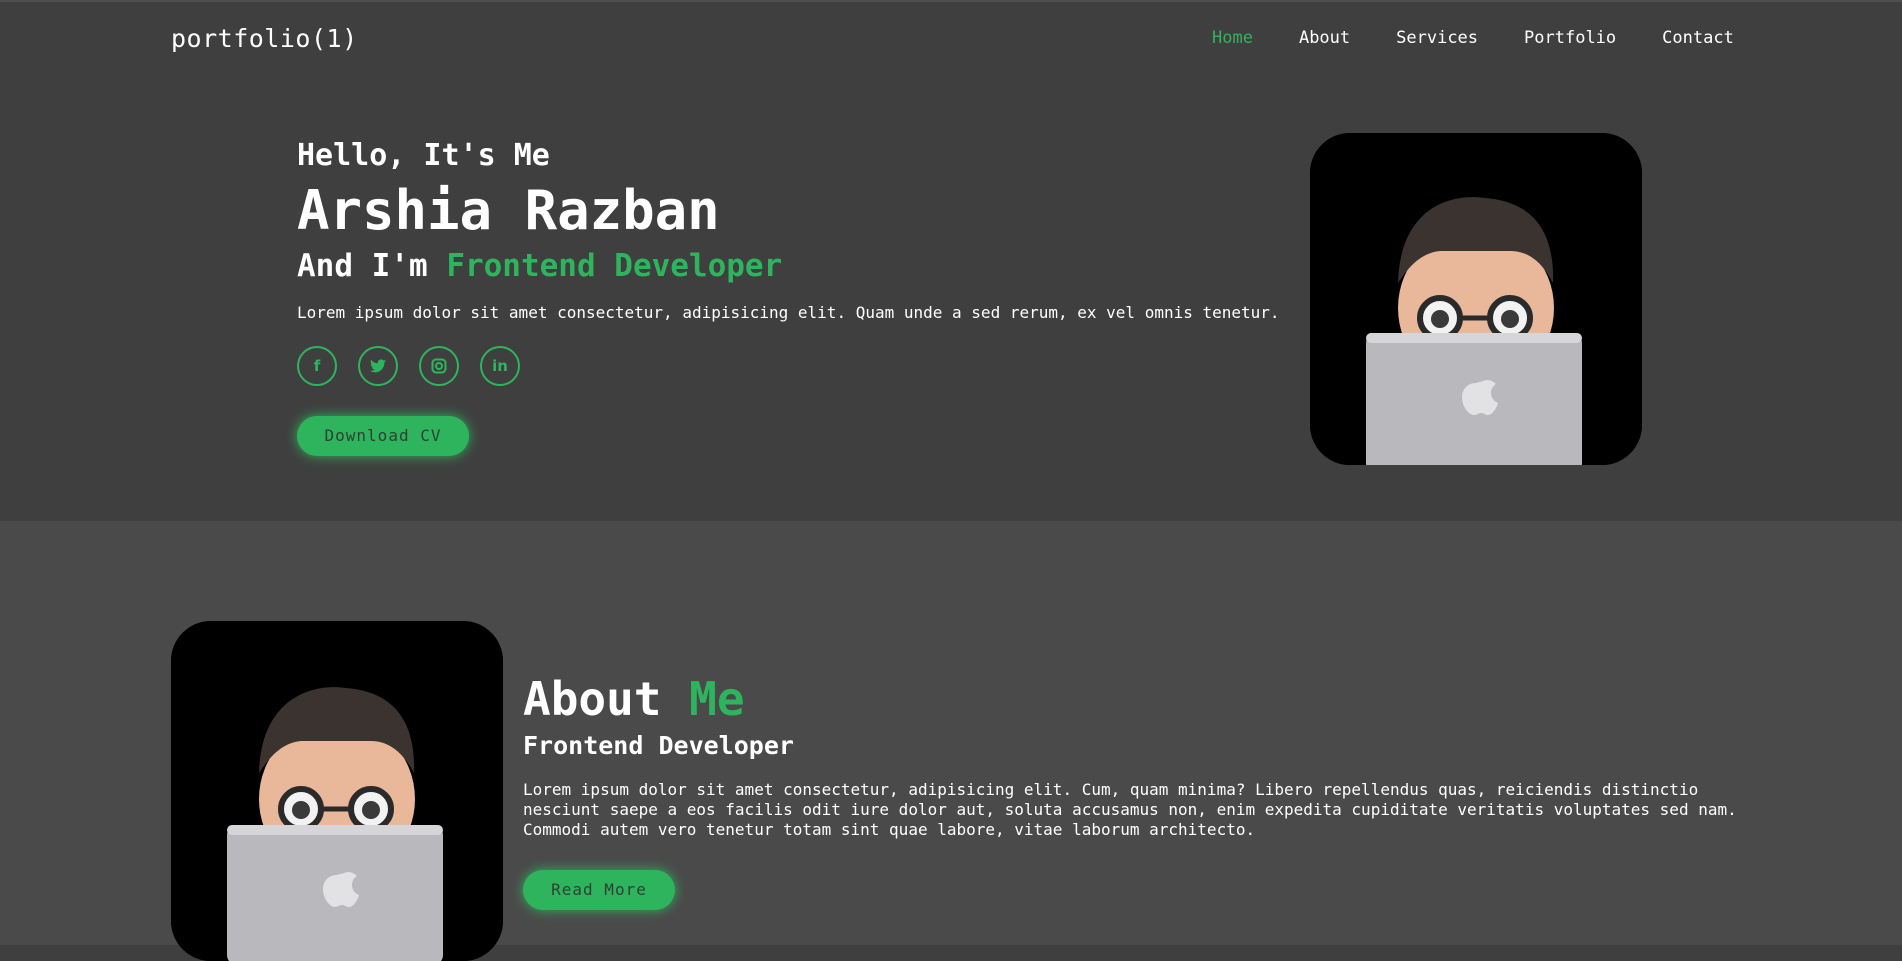 The width and height of the screenshot is (1902, 961). I want to click on nav-home: Home, so click(1232, 38).